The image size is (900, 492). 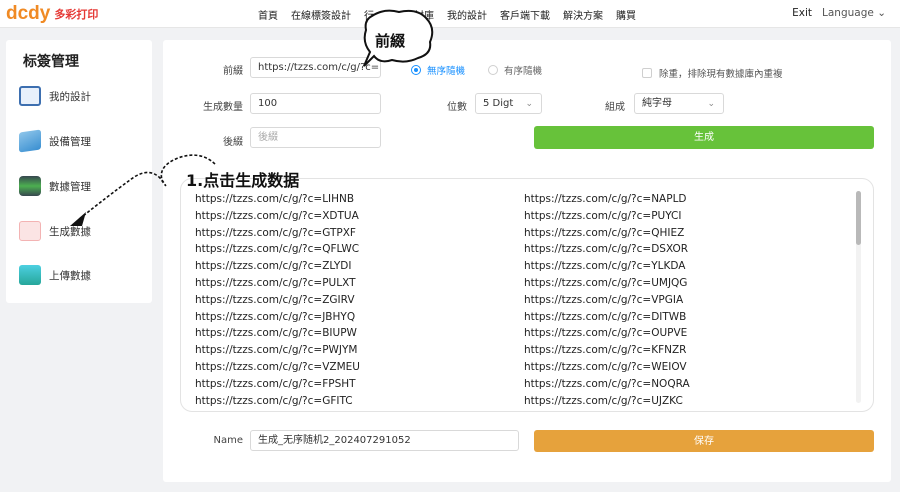 I want to click on nav-home: 首頁, so click(x=268, y=14).